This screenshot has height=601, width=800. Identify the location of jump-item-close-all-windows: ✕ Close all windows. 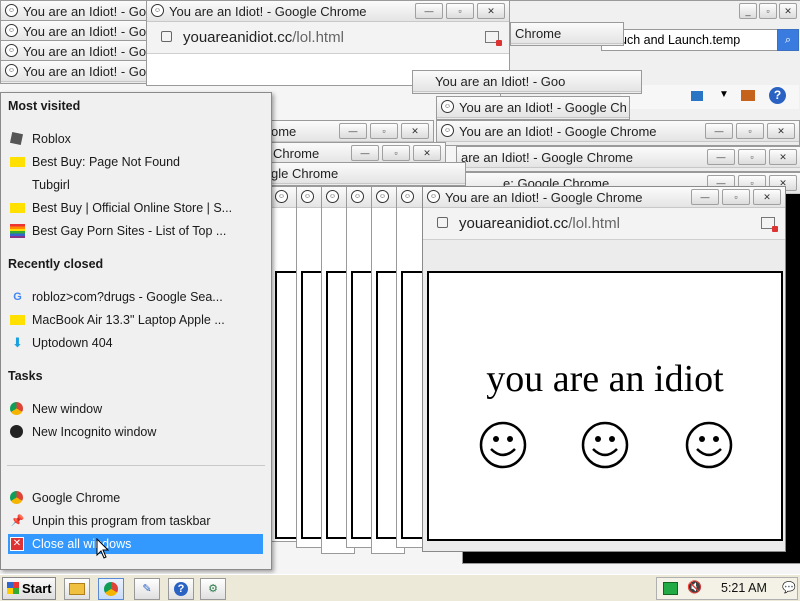
(135, 544).